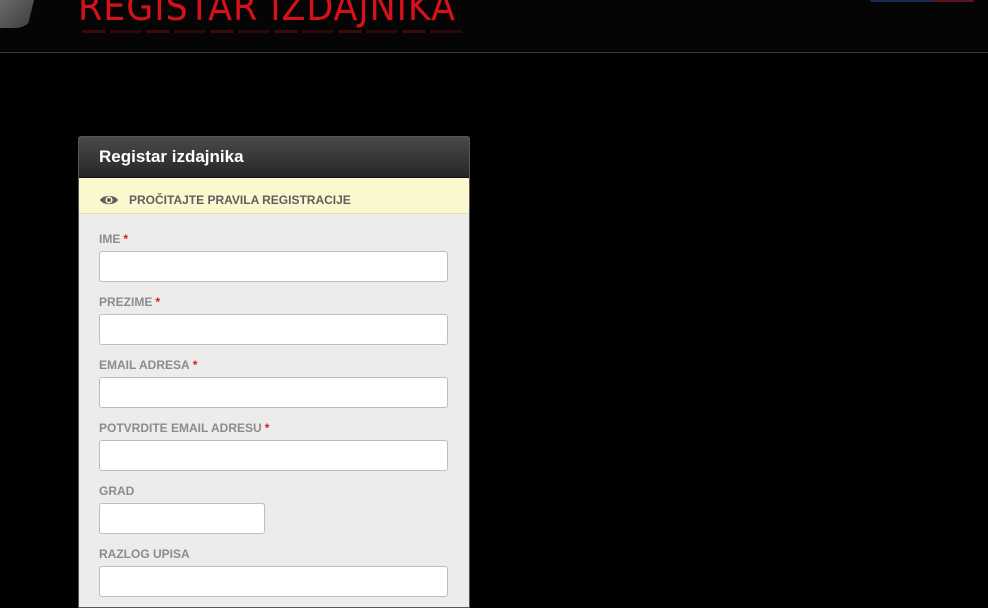 The image size is (988, 608). Describe the element at coordinates (284, 493) in the screenshot. I see `city-label: GRAD` at that location.